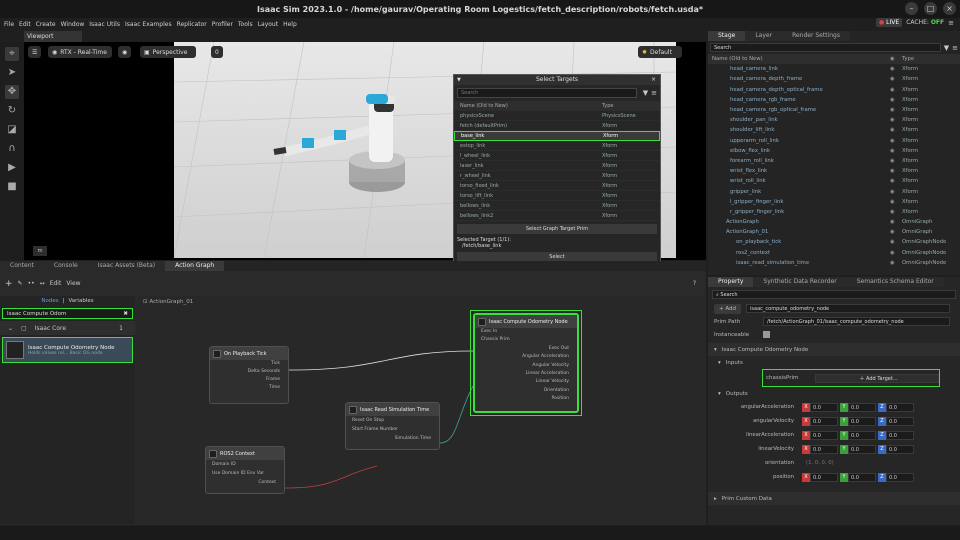  What do you see at coordinates (834, 202) in the screenshot?
I see `stage-row: l_gripper_finger_link ◉ Xform` at bounding box center [834, 202].